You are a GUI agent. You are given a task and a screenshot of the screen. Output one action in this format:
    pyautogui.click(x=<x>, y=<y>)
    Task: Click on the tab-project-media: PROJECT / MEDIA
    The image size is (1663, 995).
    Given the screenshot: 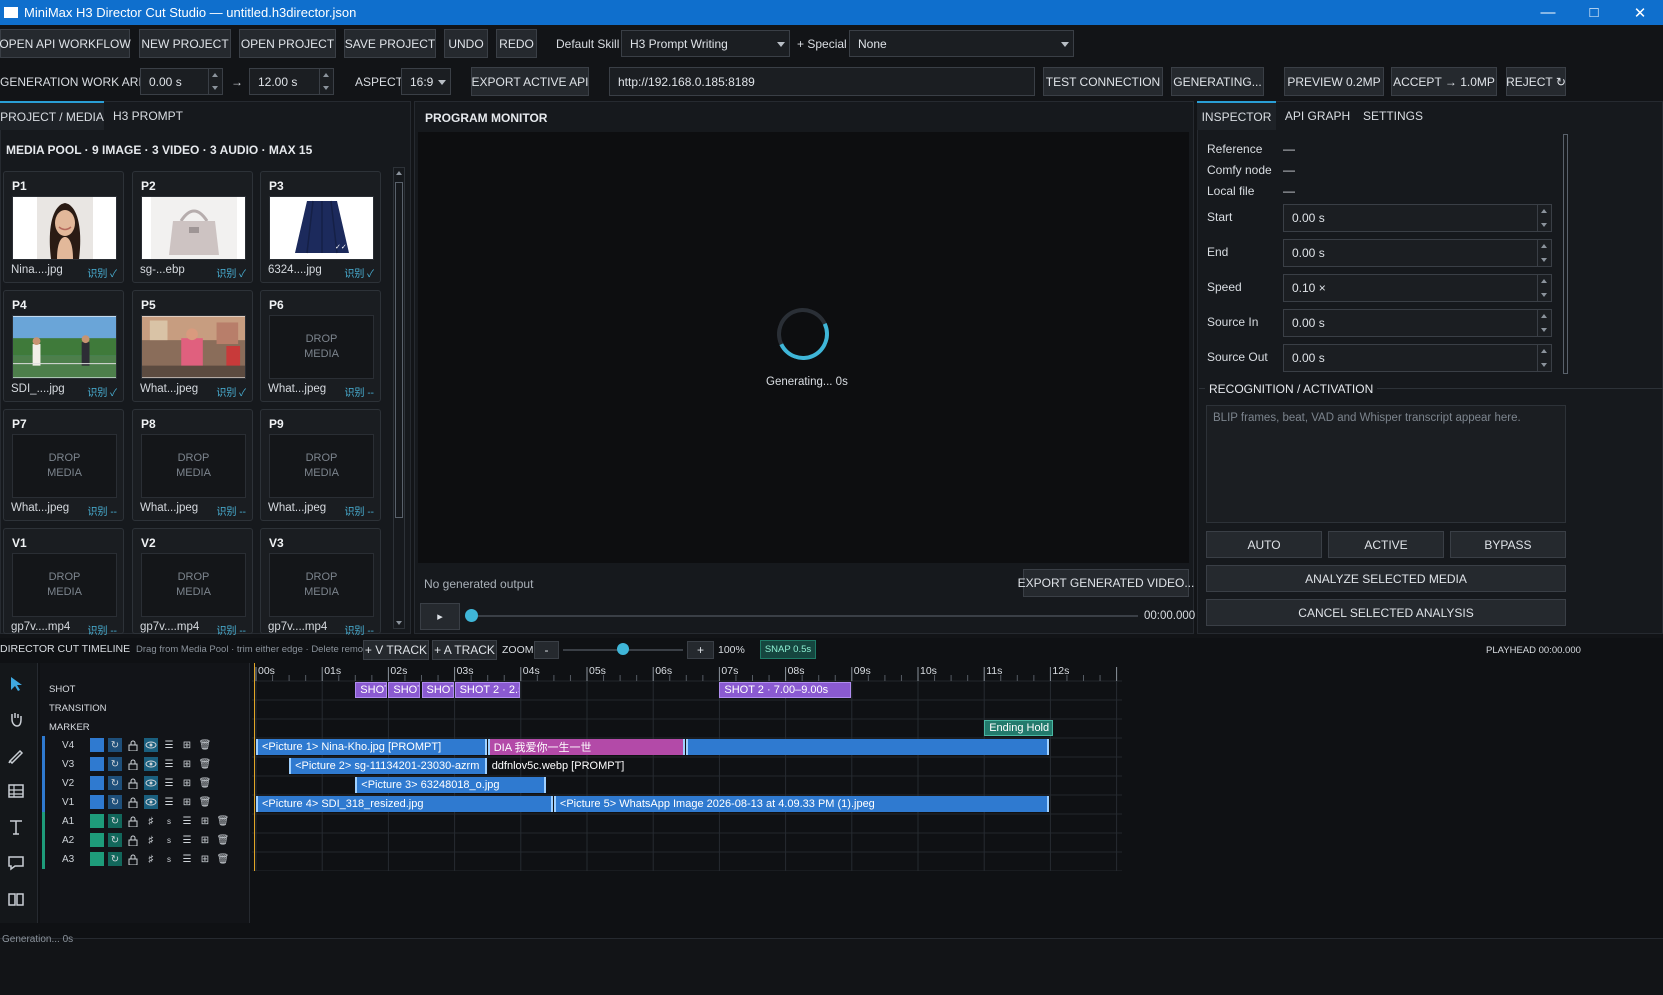 What is the action you would take?
    pyautogui.click(x=52, y=115)
    